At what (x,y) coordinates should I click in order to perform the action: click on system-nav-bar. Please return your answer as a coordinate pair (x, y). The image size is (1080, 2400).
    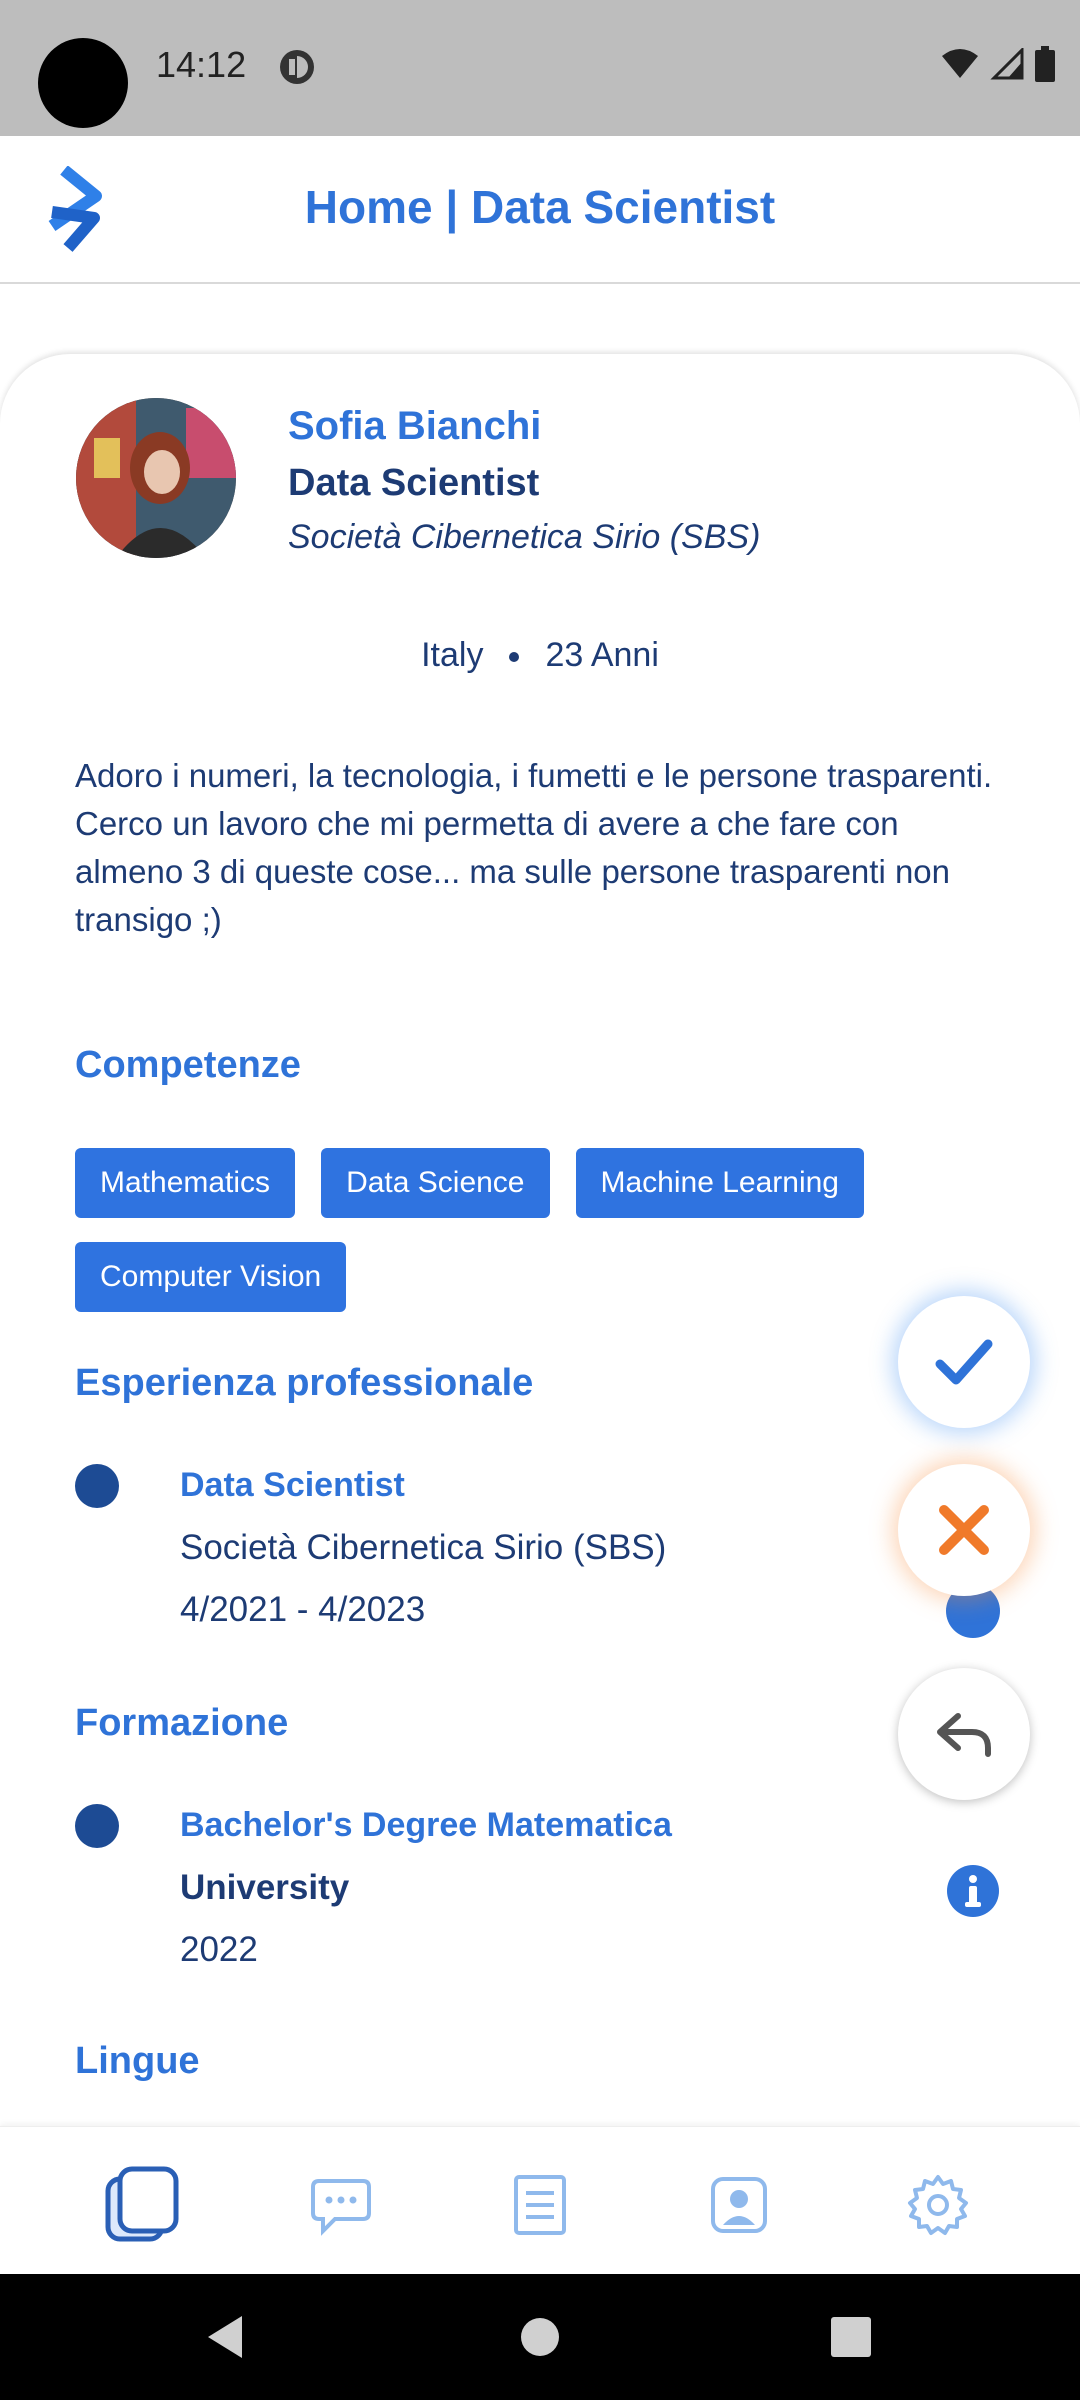
    Looking at the image, I should click on (540, 2337).